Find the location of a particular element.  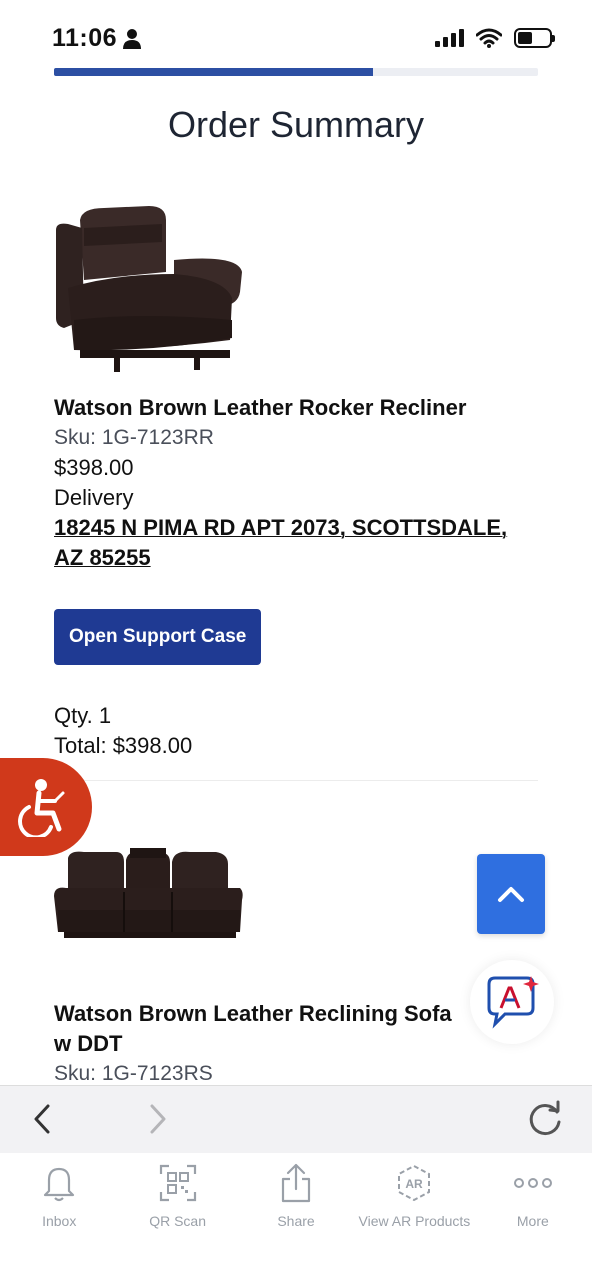

open-support-case-button: Open Support Case is located at coordinates (158, 637).